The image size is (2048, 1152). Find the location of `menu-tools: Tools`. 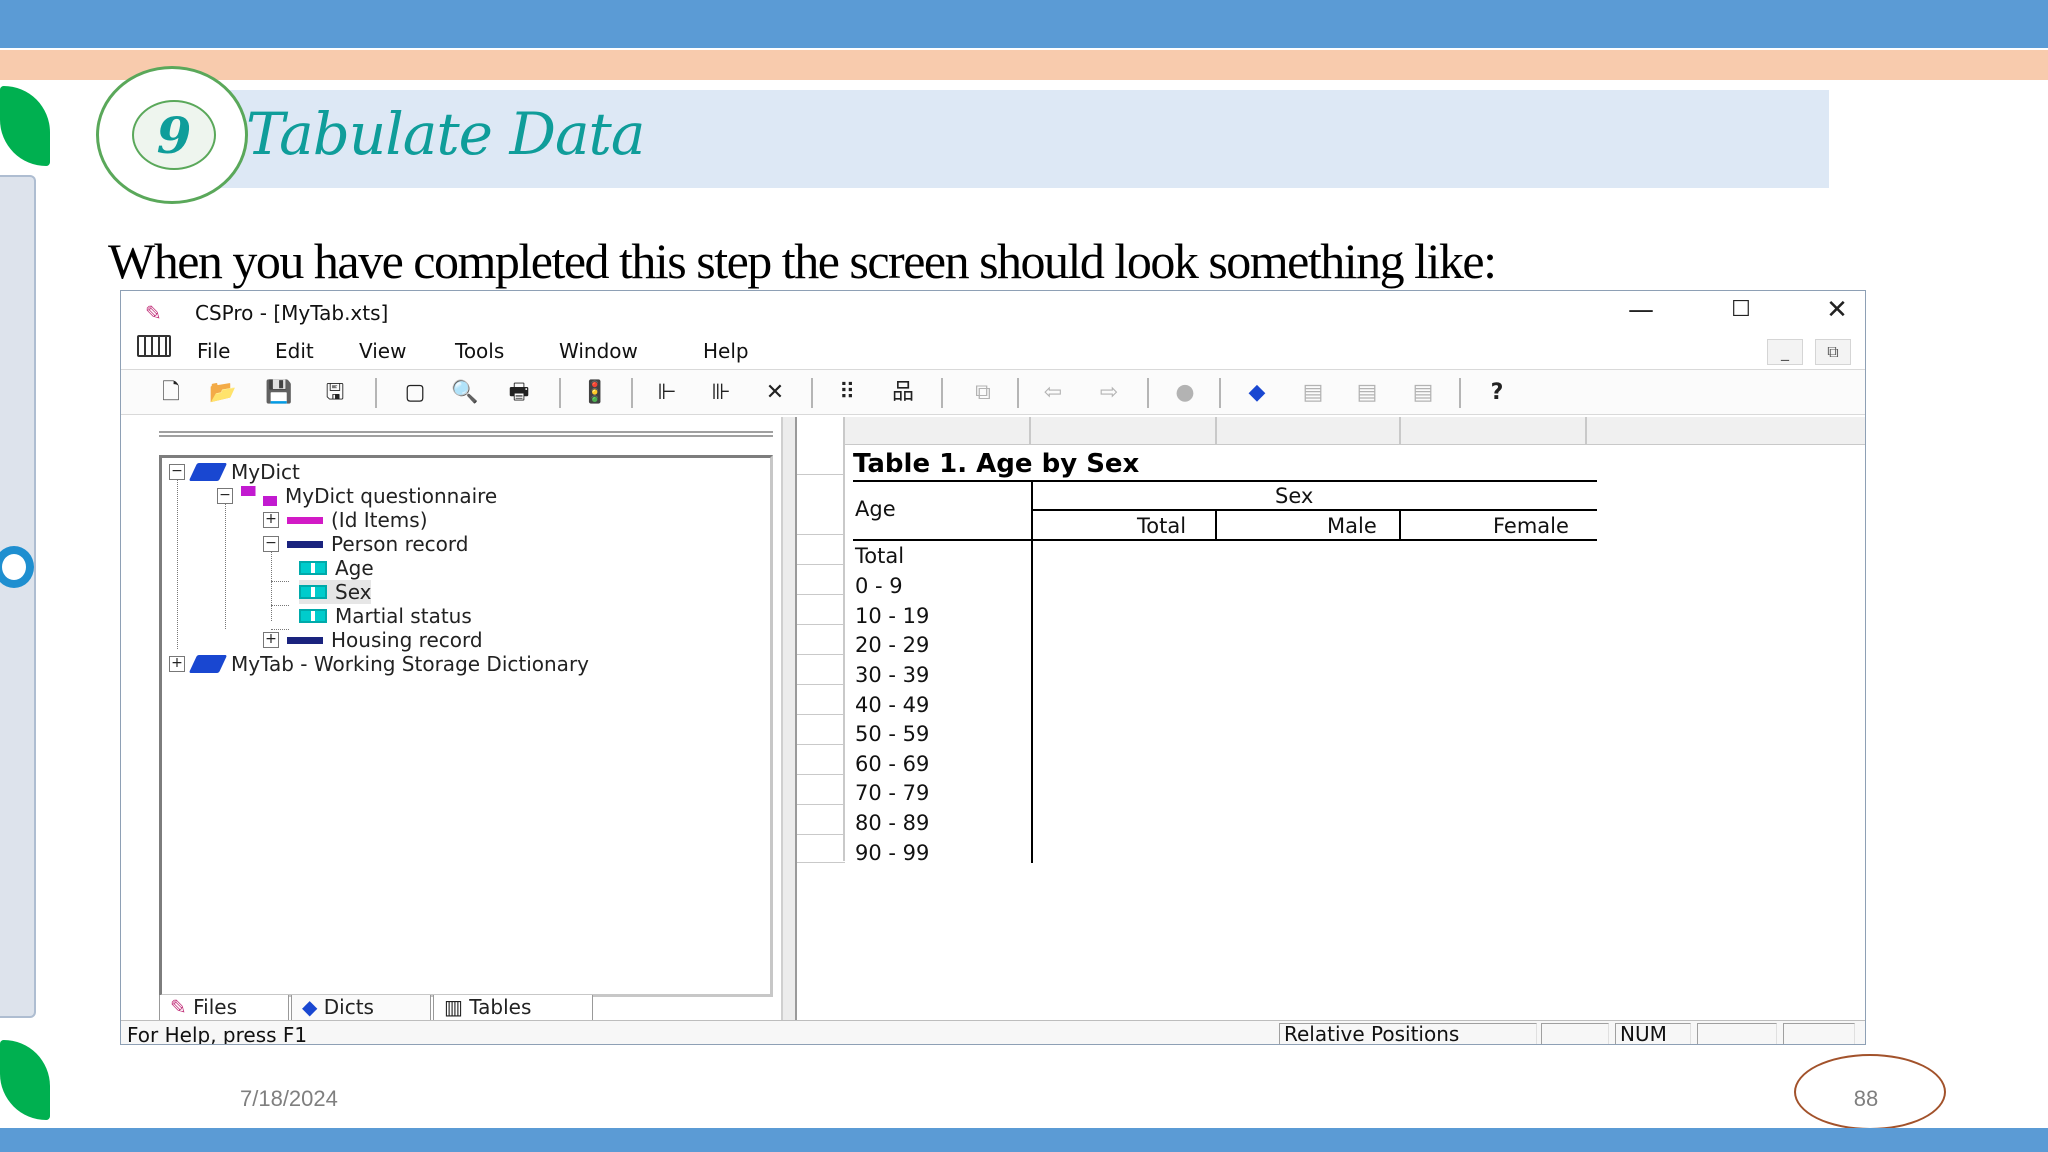

menu-tools: Tools is located at coordinates (479, 351).